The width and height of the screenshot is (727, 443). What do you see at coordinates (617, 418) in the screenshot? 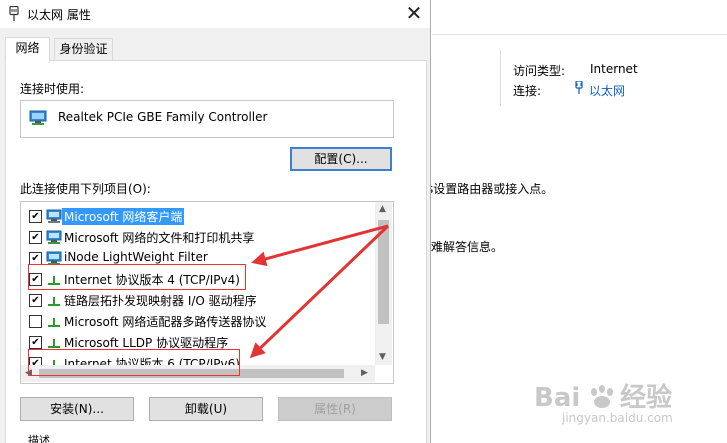
I see `watermark-url: jingyan.baidu.com` at bounding box center [617, 418].